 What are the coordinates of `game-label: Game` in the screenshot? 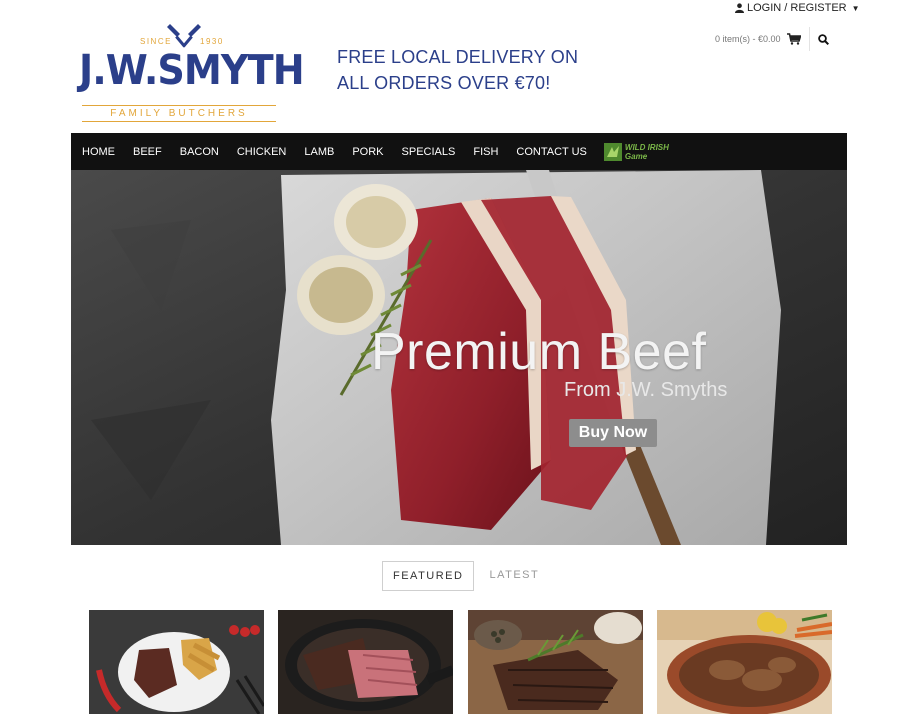 It's located at (636, 156).